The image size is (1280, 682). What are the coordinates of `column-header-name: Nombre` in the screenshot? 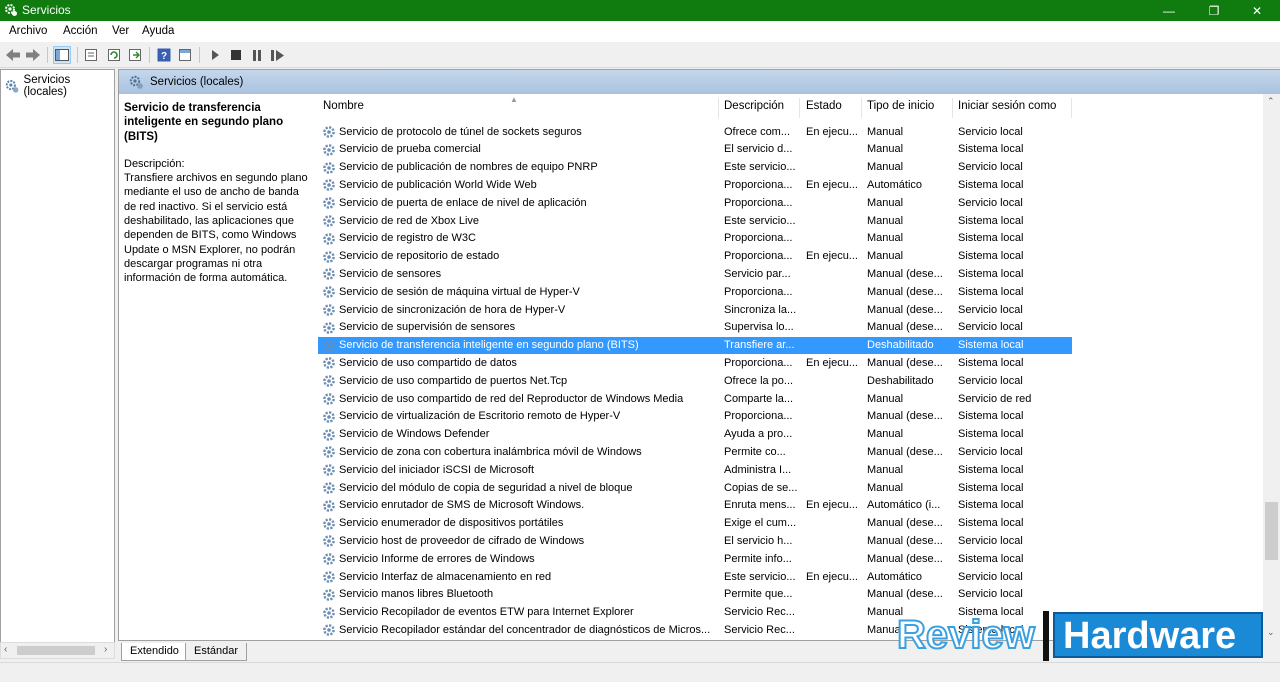 It's located at (343, 106).